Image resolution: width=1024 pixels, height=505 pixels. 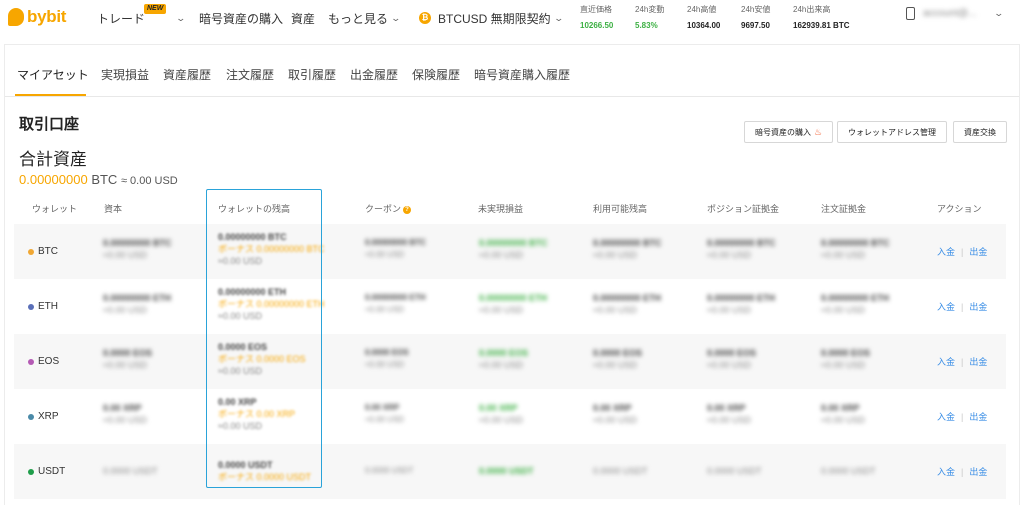 I want to click on nav-buy-crypto: 暗号資産の購入, so click(x=241, y=18).